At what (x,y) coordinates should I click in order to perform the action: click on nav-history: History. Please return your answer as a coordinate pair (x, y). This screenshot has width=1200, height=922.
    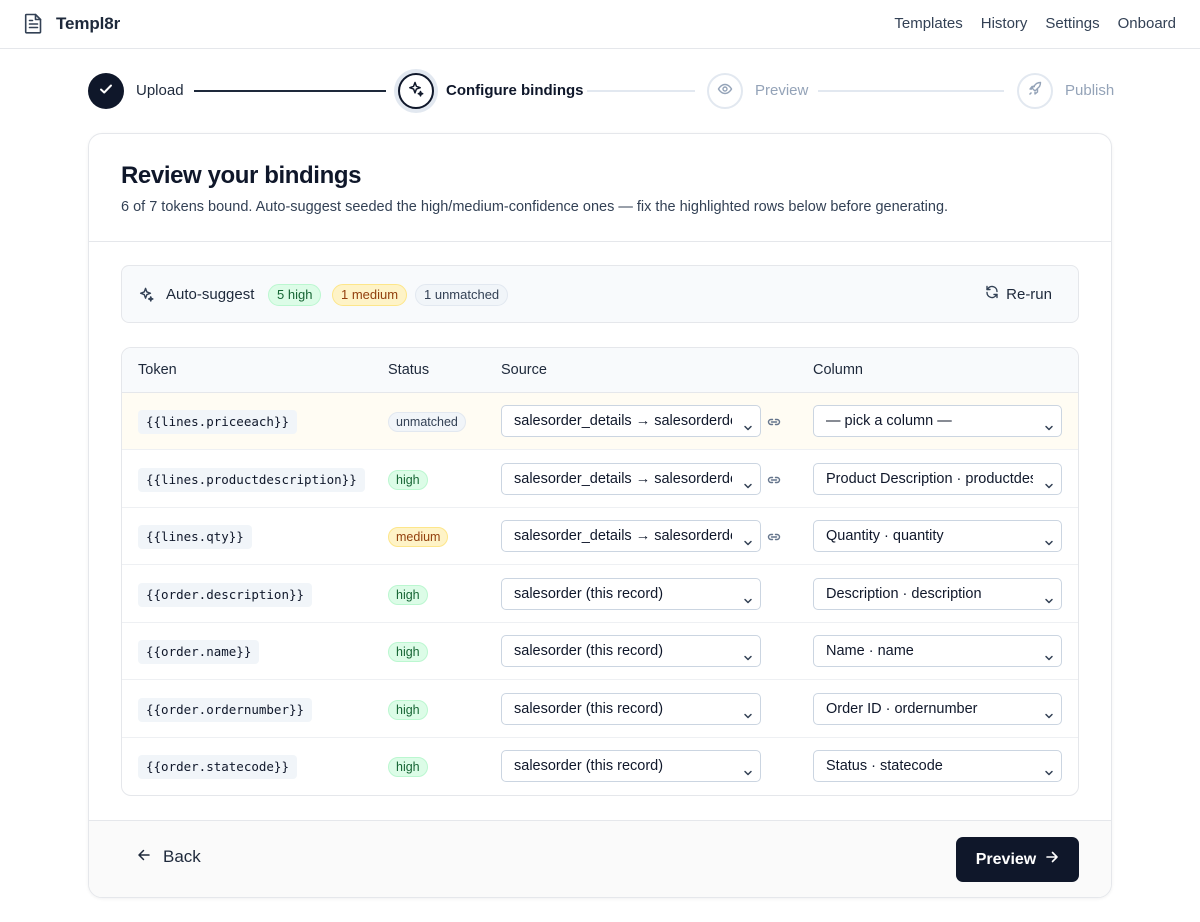
    Looking at the image, I should click on (1004, 23).